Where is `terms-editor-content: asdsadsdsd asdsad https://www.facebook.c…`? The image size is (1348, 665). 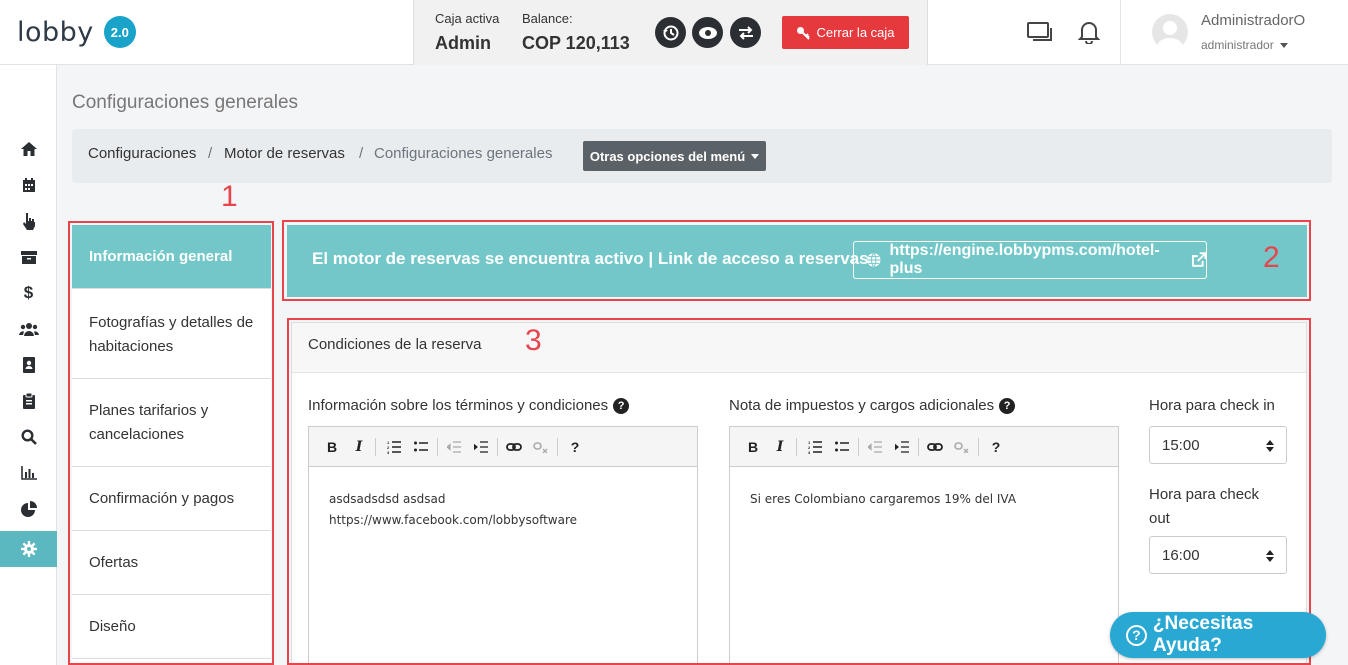
terms-editor-content: asdsadsdsd asdsad https://www.facebook.c… is located at coordinates (453, 510).